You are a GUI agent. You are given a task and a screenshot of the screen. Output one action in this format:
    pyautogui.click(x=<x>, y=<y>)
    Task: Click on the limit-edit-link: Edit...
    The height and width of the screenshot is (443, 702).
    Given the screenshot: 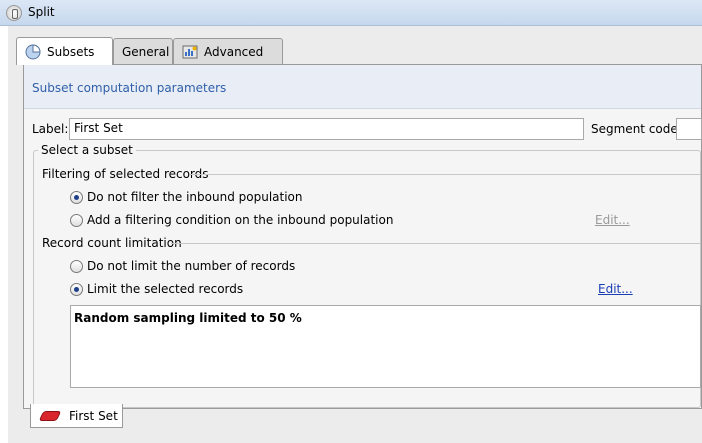 What is the action you would take?
    pyautogui.click(x=615, y=289)
    